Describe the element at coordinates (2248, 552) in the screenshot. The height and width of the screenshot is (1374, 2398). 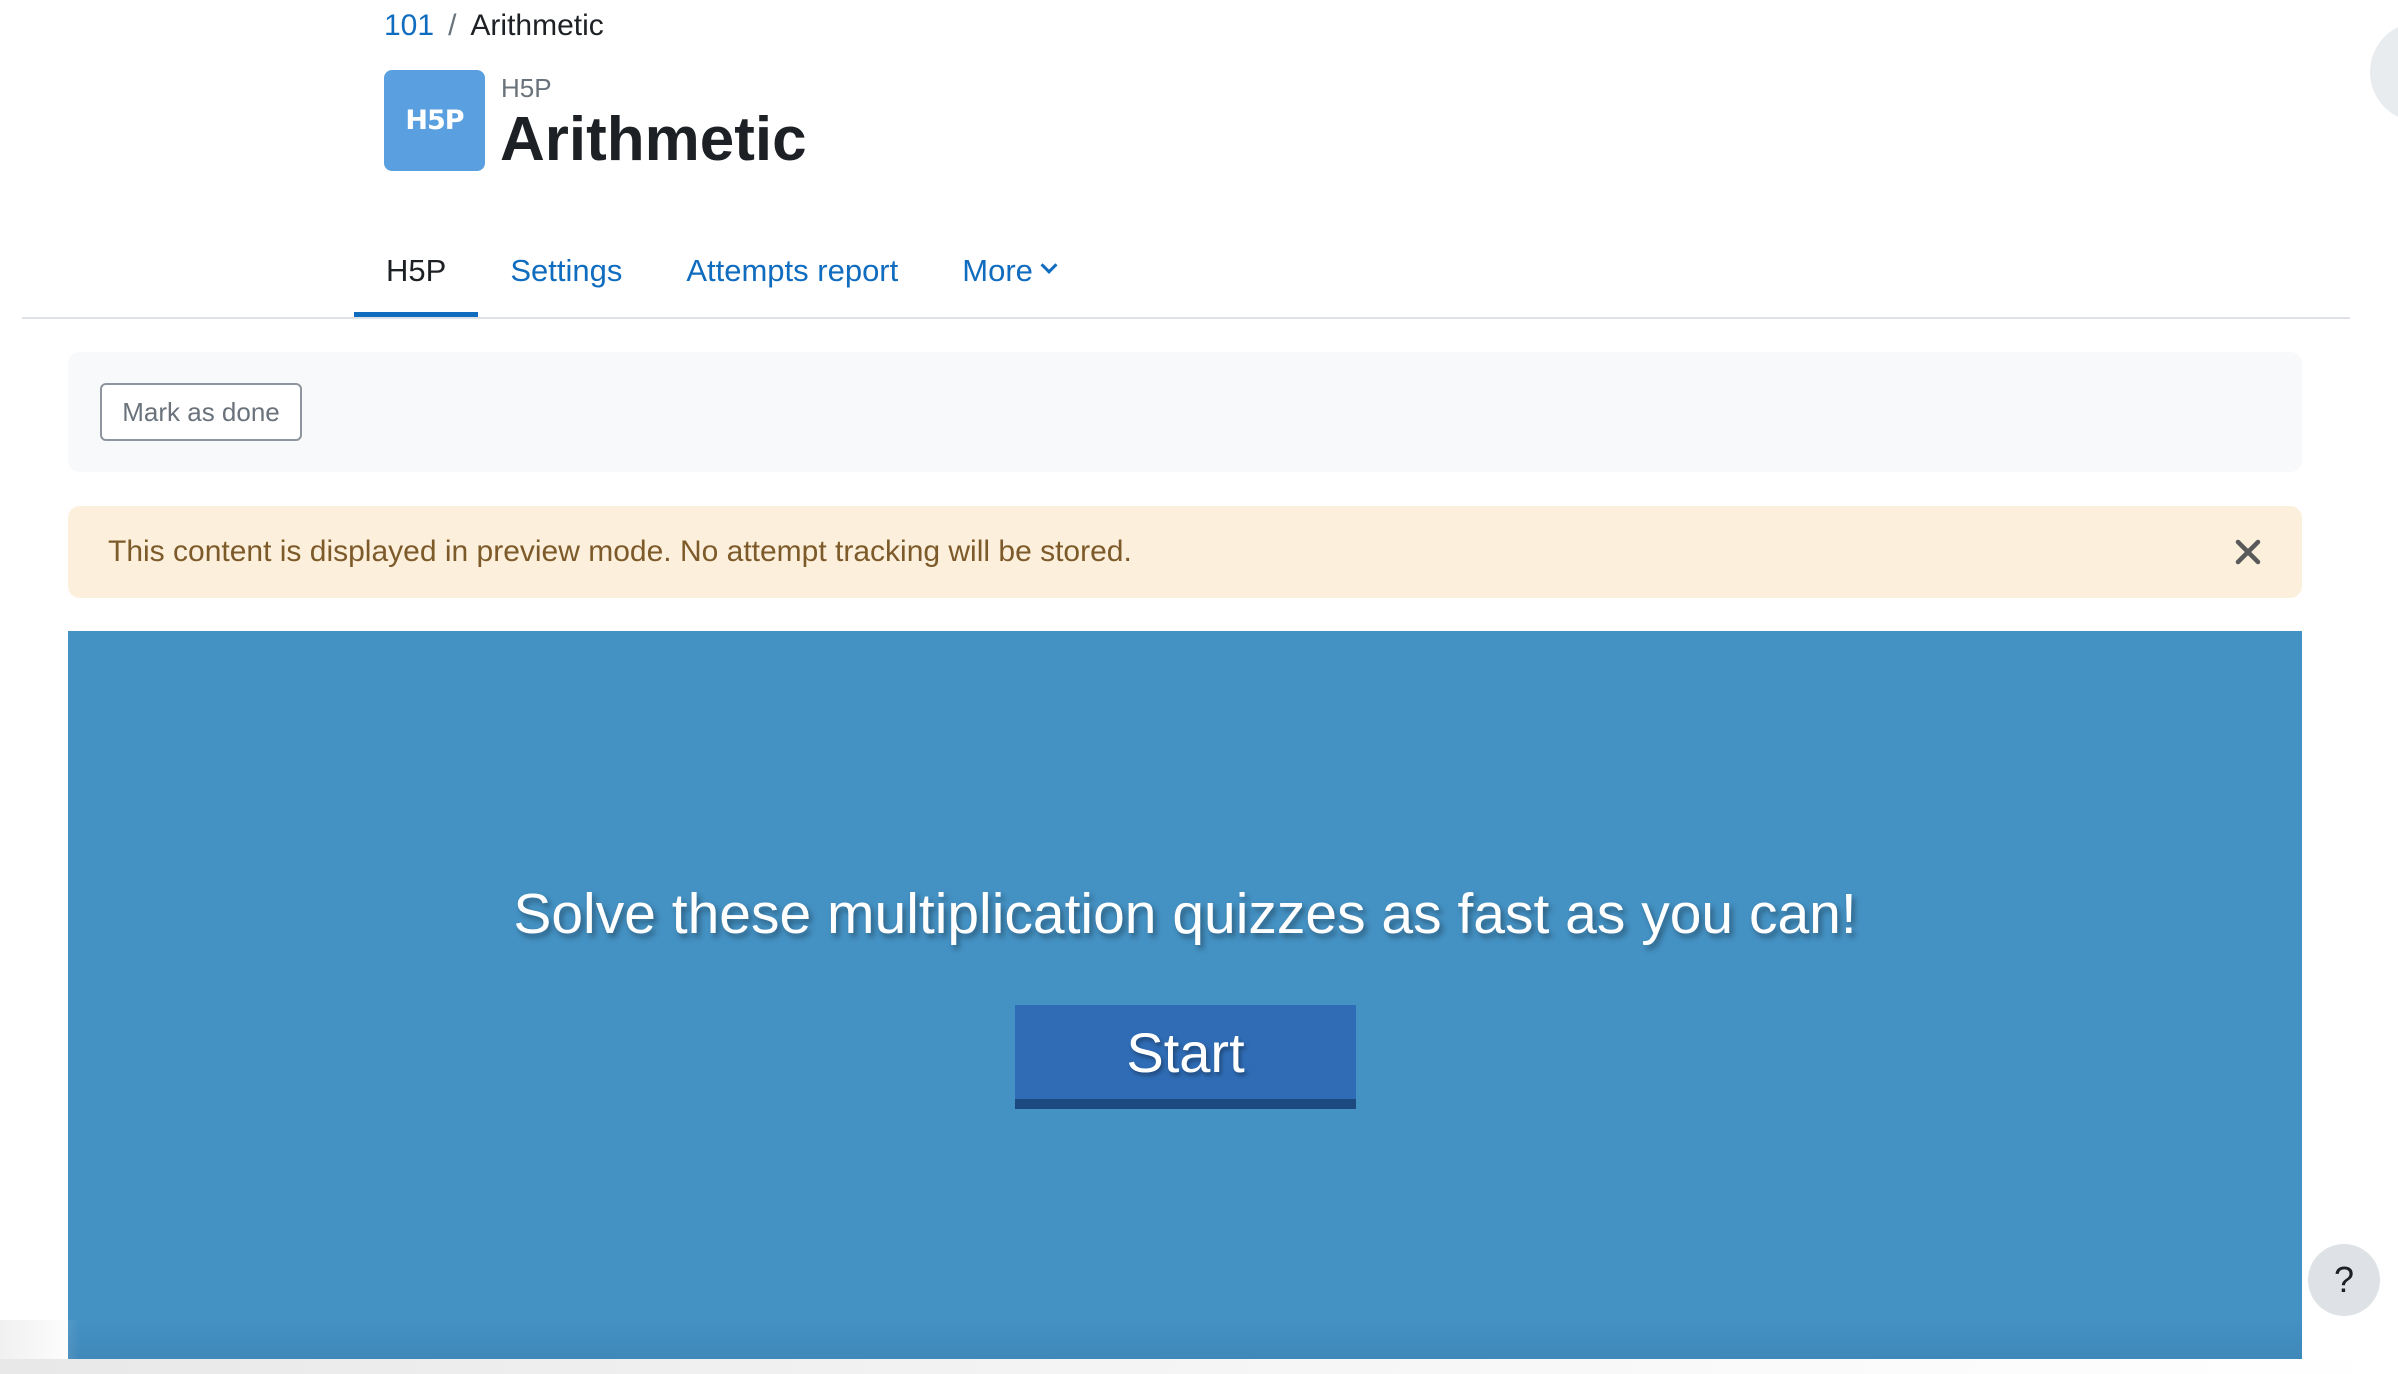
I see `close-icon` at that location.